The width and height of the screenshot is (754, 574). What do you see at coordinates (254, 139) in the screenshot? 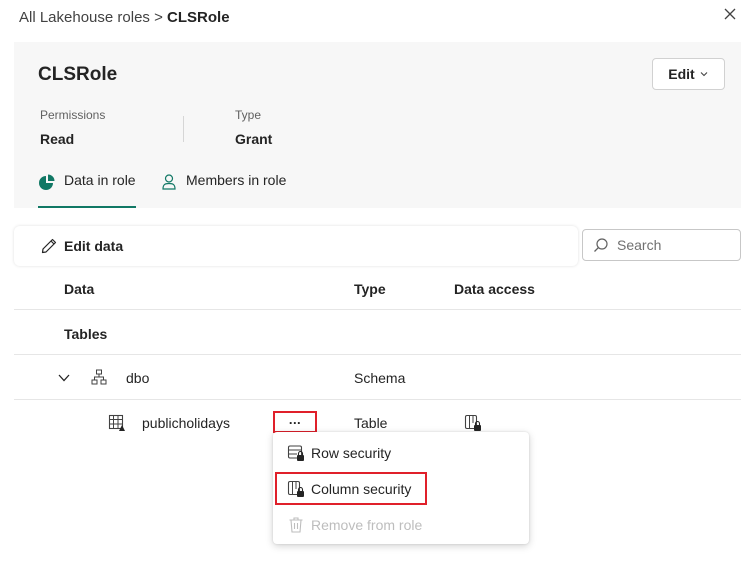
I see `type-value: Grant` at bounding box center [254, 139].